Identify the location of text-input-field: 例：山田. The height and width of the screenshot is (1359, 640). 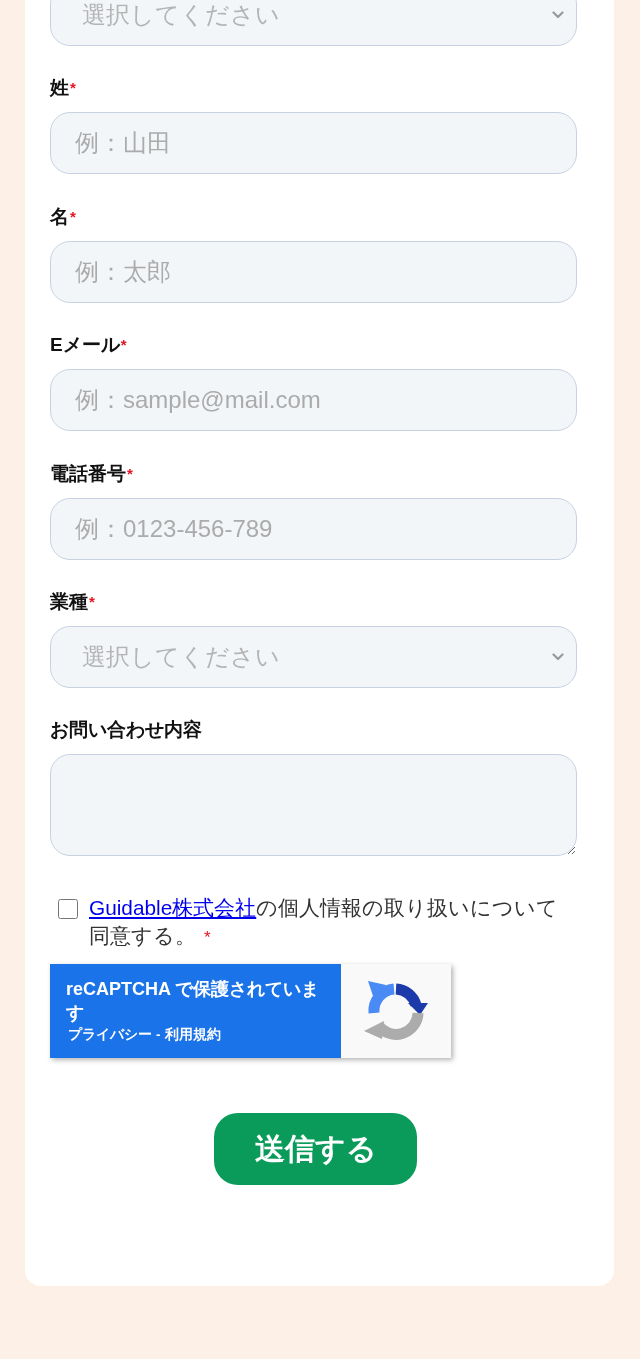
(313, 143).